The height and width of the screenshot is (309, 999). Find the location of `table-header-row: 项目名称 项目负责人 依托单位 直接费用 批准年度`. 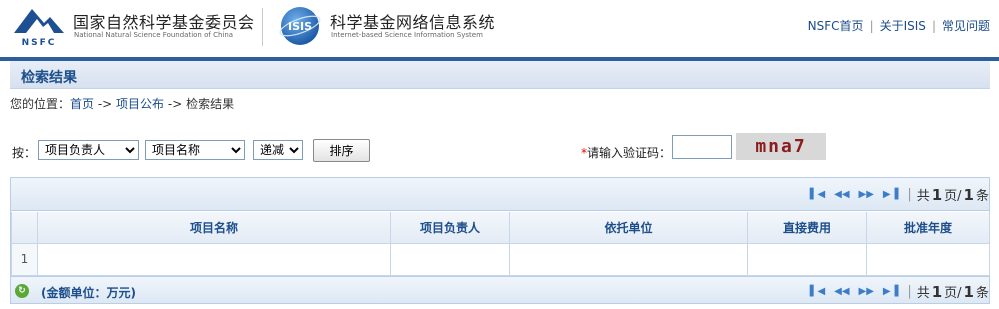

table-header-row: 项目名称 项目负责人 依托单位 直接费用 批准年度 is located at coordinates (500, 228).